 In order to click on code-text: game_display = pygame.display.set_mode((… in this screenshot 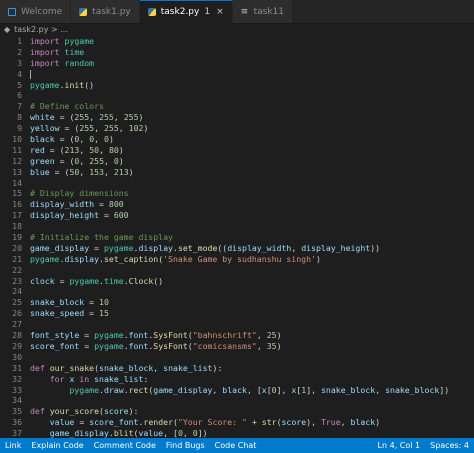, I will do `click(205, 247)`.